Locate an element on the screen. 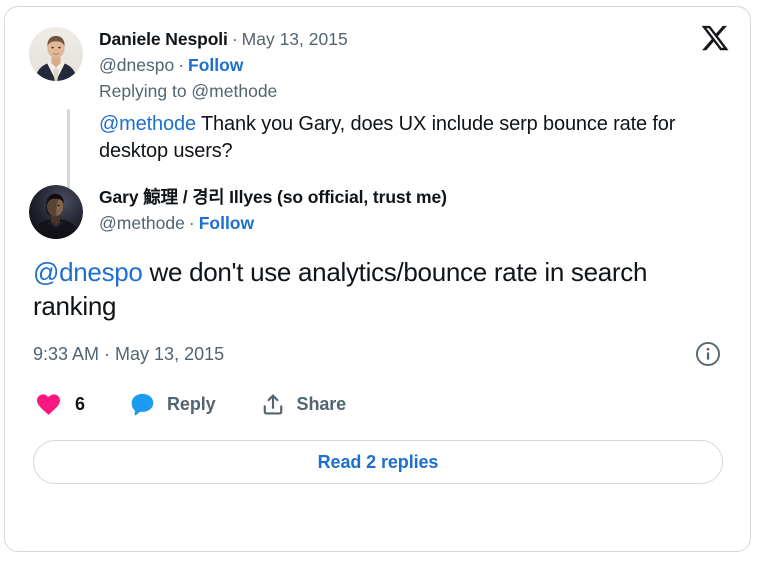 This screenshot has height=564, width=763. comment-bubble-icon is located at coordinates (142, 404).